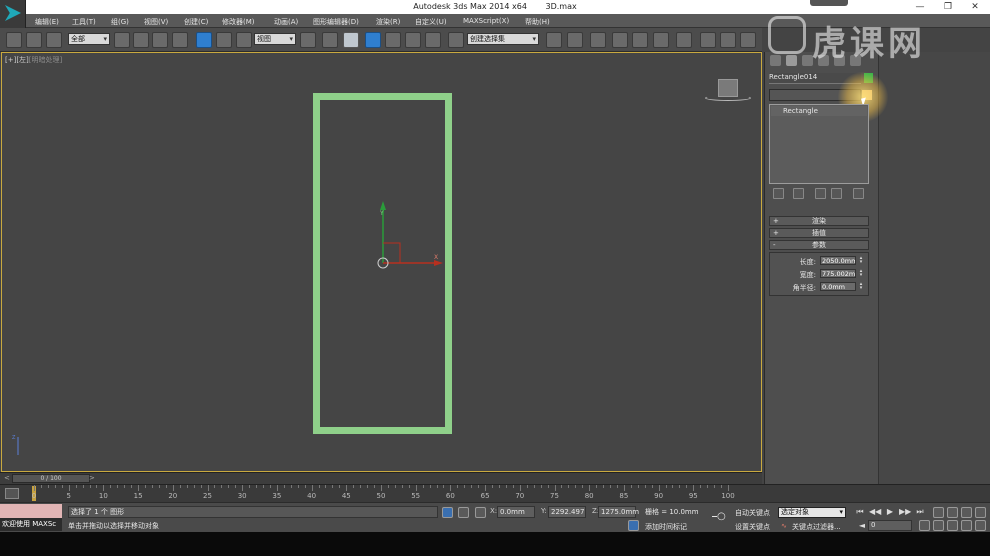 The height and width of the screenshot is (556, 990). Describe the element at coordinates (819, 221) in the screenshot. I see `rollout-rendering: + 渲染` at that location.